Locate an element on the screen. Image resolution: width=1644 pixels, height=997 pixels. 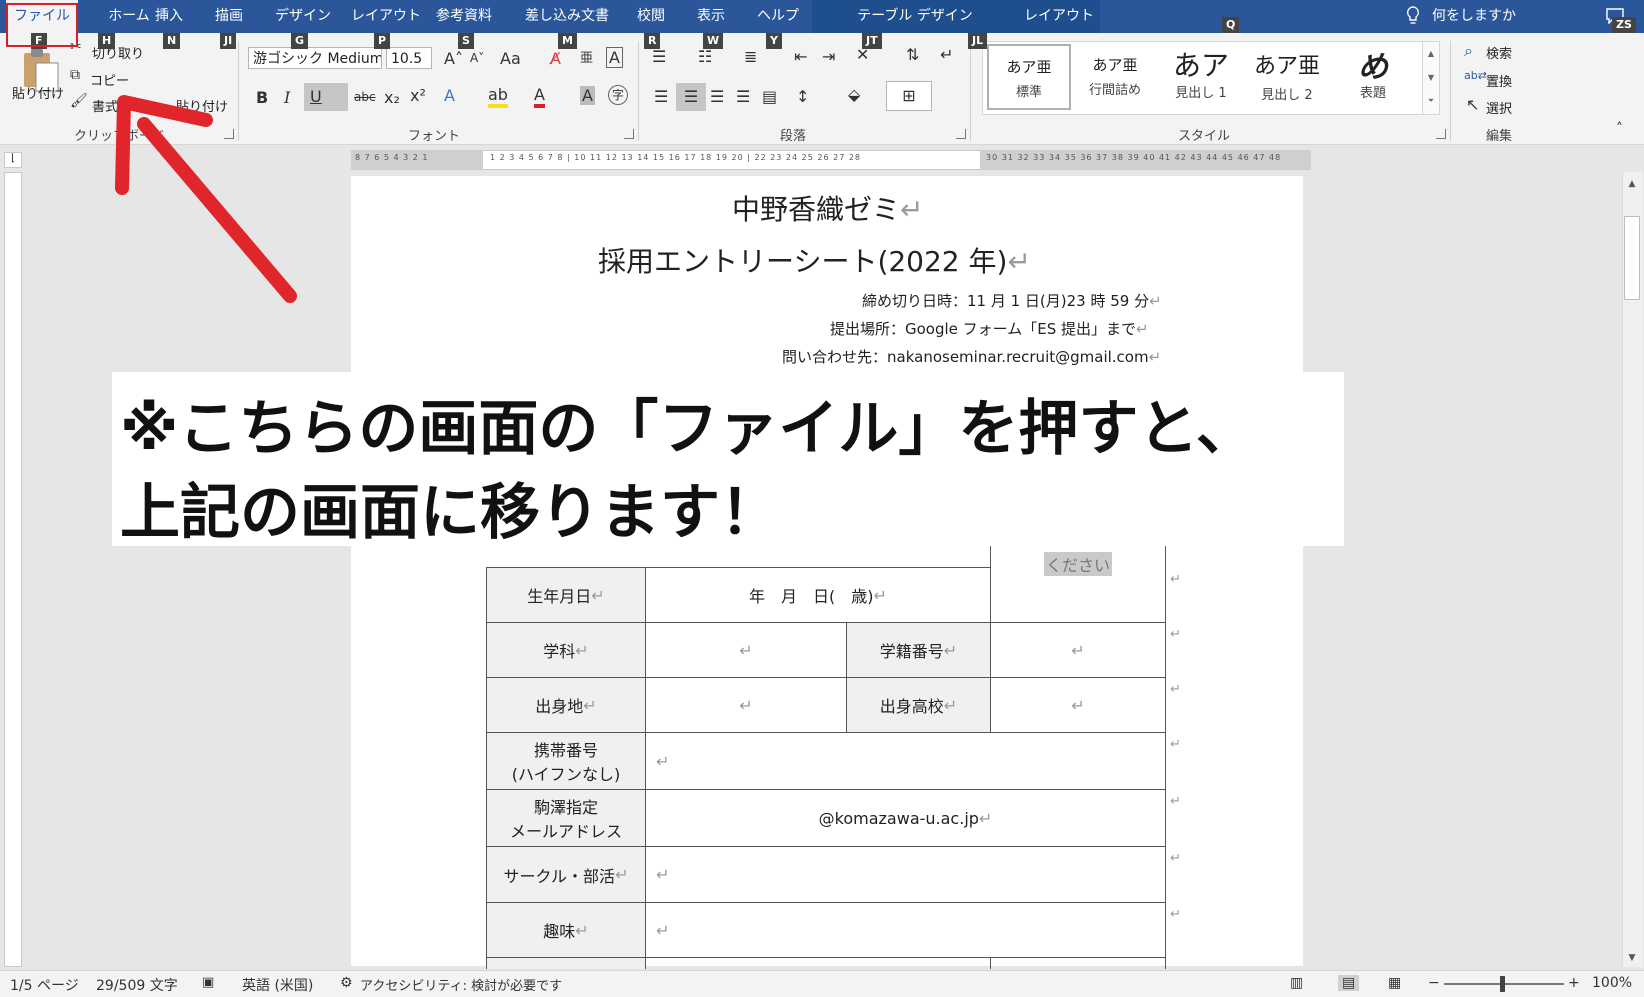
chevron-down-icon: ▼ is located at coordinates (1431, 78).